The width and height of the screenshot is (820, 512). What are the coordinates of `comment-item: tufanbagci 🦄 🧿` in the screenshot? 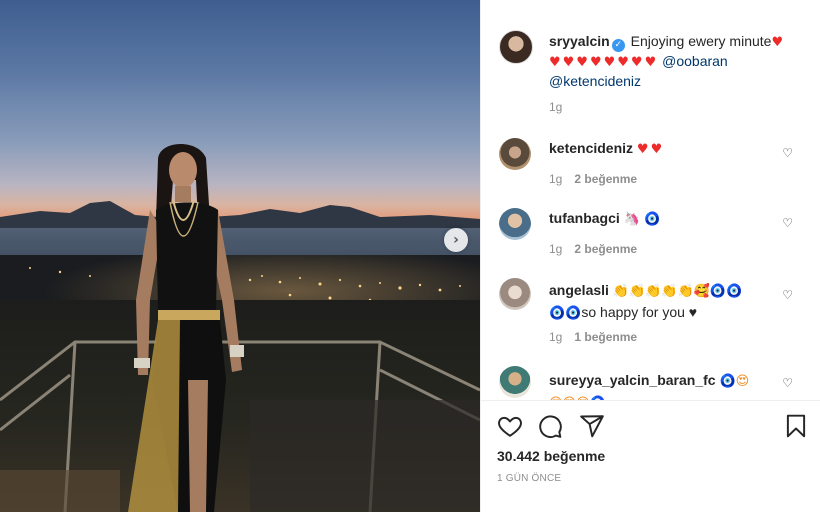 It's located at (680, 218).